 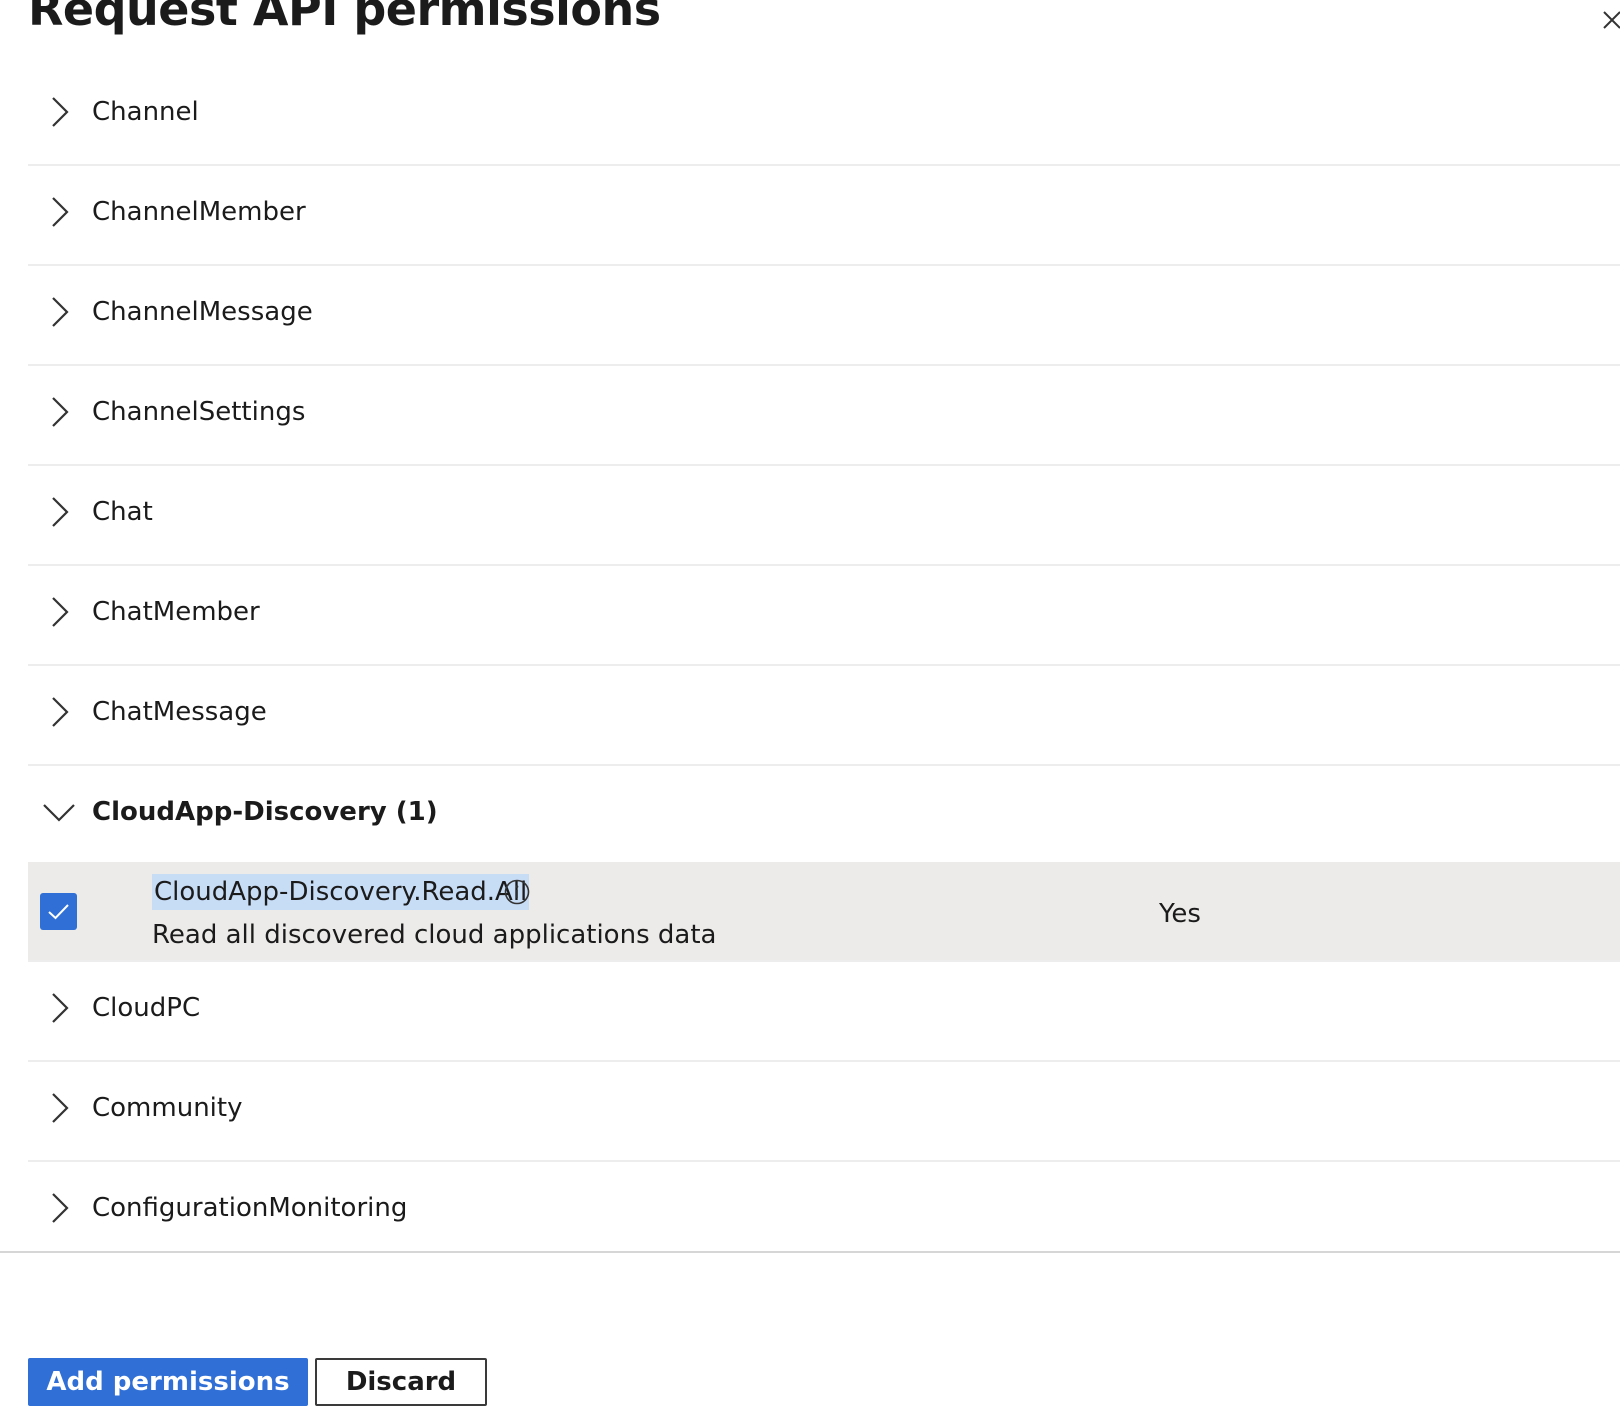 What do you see at coordinates (1180, 914) in the screenshot?
I see `admin-consent-required: Yes` at bounding box center [1180, 914].